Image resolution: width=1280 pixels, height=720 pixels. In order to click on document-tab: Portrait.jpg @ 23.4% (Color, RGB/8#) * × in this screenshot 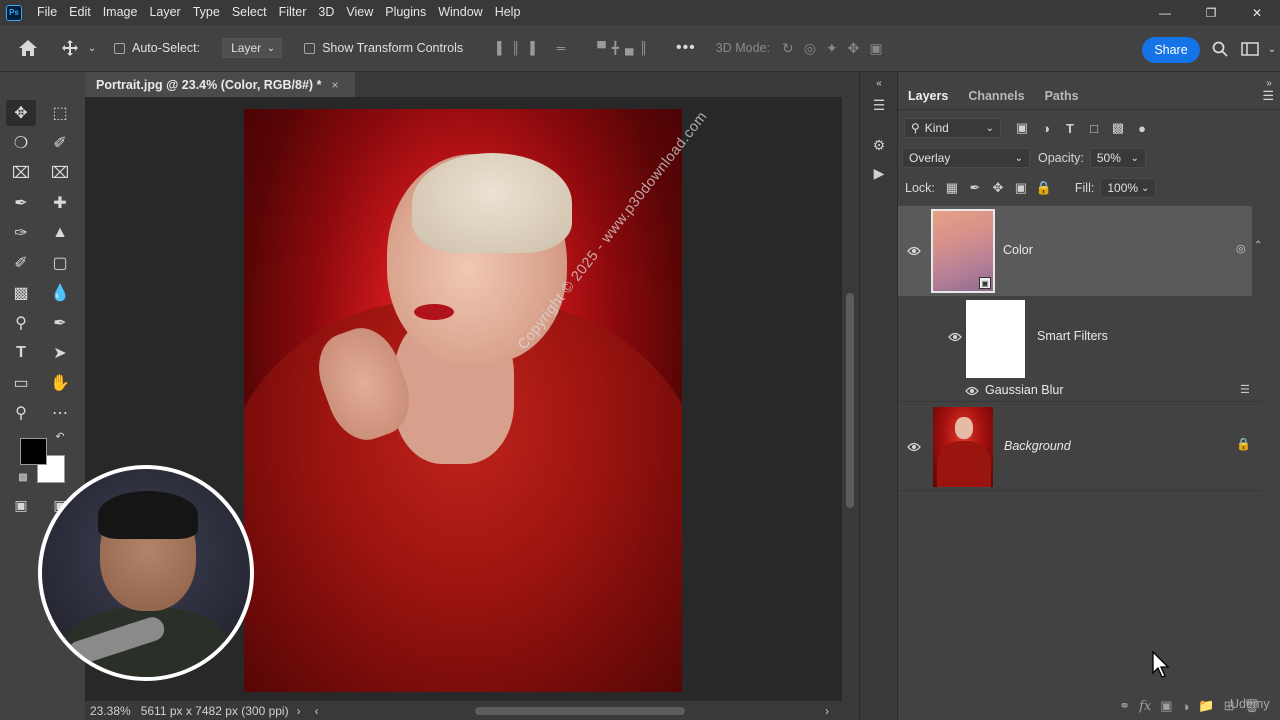, I will do `click(220, 84)`.